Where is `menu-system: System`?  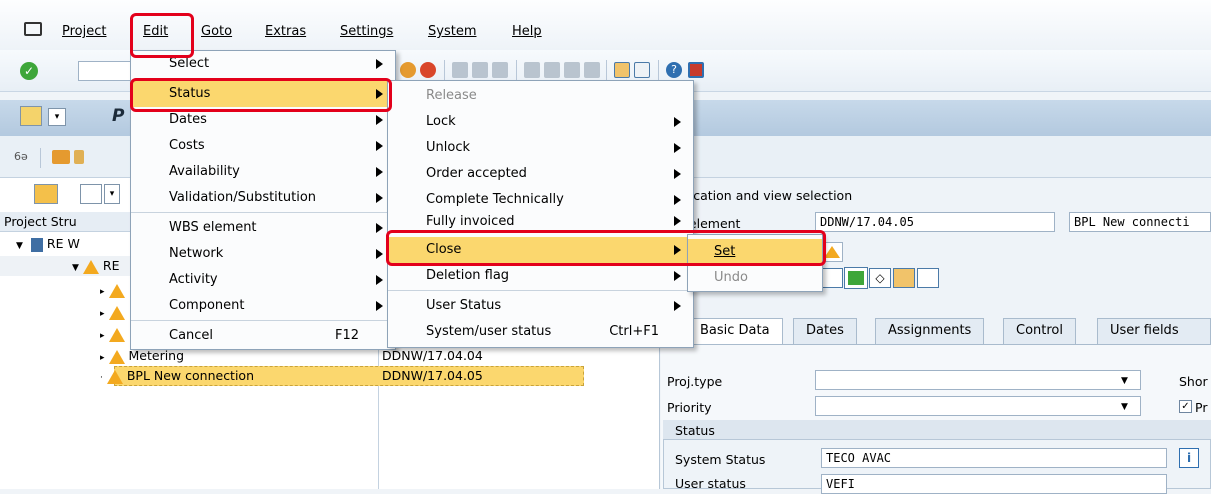
menu-system: System is located at coordinates (452, 32).